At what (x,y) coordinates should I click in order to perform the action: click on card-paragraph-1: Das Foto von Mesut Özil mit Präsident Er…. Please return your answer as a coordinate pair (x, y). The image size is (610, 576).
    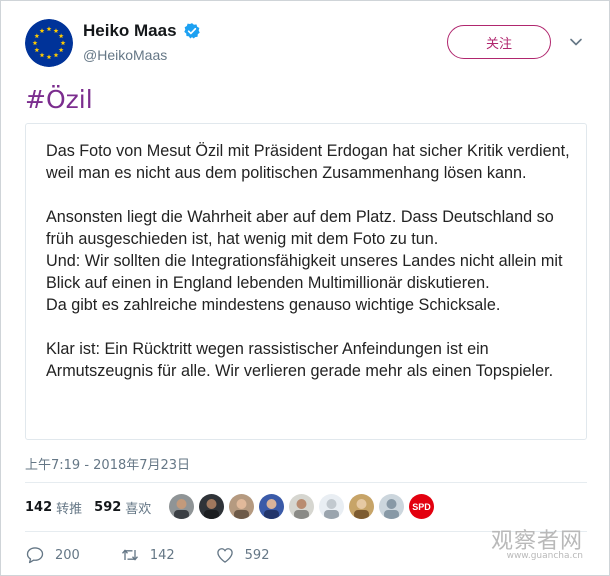
    Looking at the image, I should click on (308, 162).